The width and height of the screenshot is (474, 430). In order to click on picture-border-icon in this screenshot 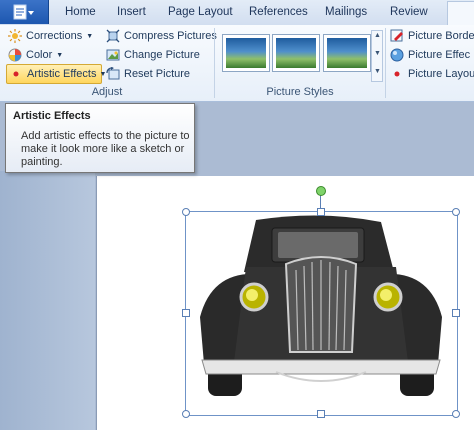, I will do `click(397, 36)`.